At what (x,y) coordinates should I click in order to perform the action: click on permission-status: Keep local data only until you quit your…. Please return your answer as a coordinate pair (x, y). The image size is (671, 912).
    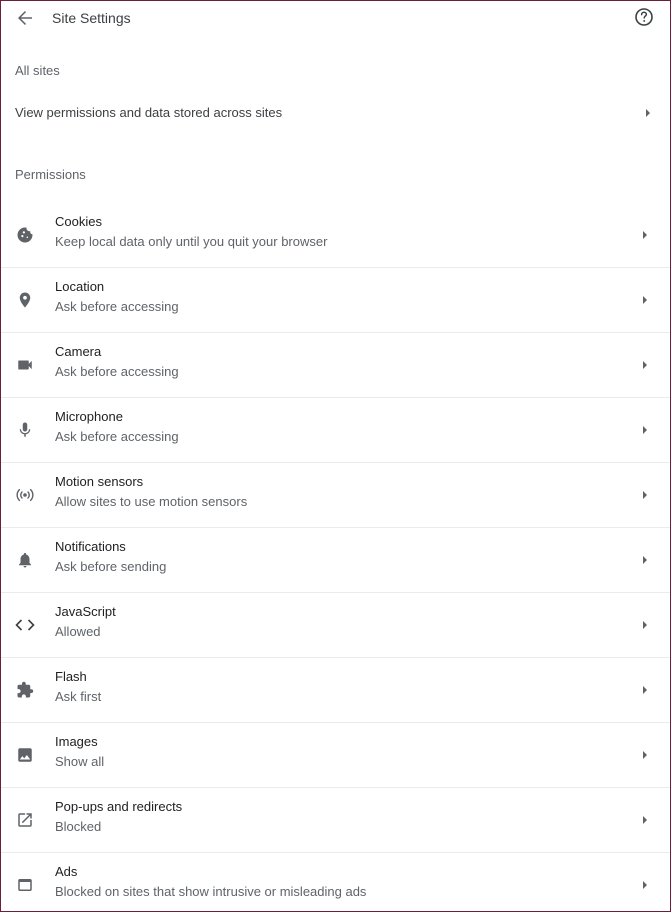
    Looking at the image, I should click on (191, 241).